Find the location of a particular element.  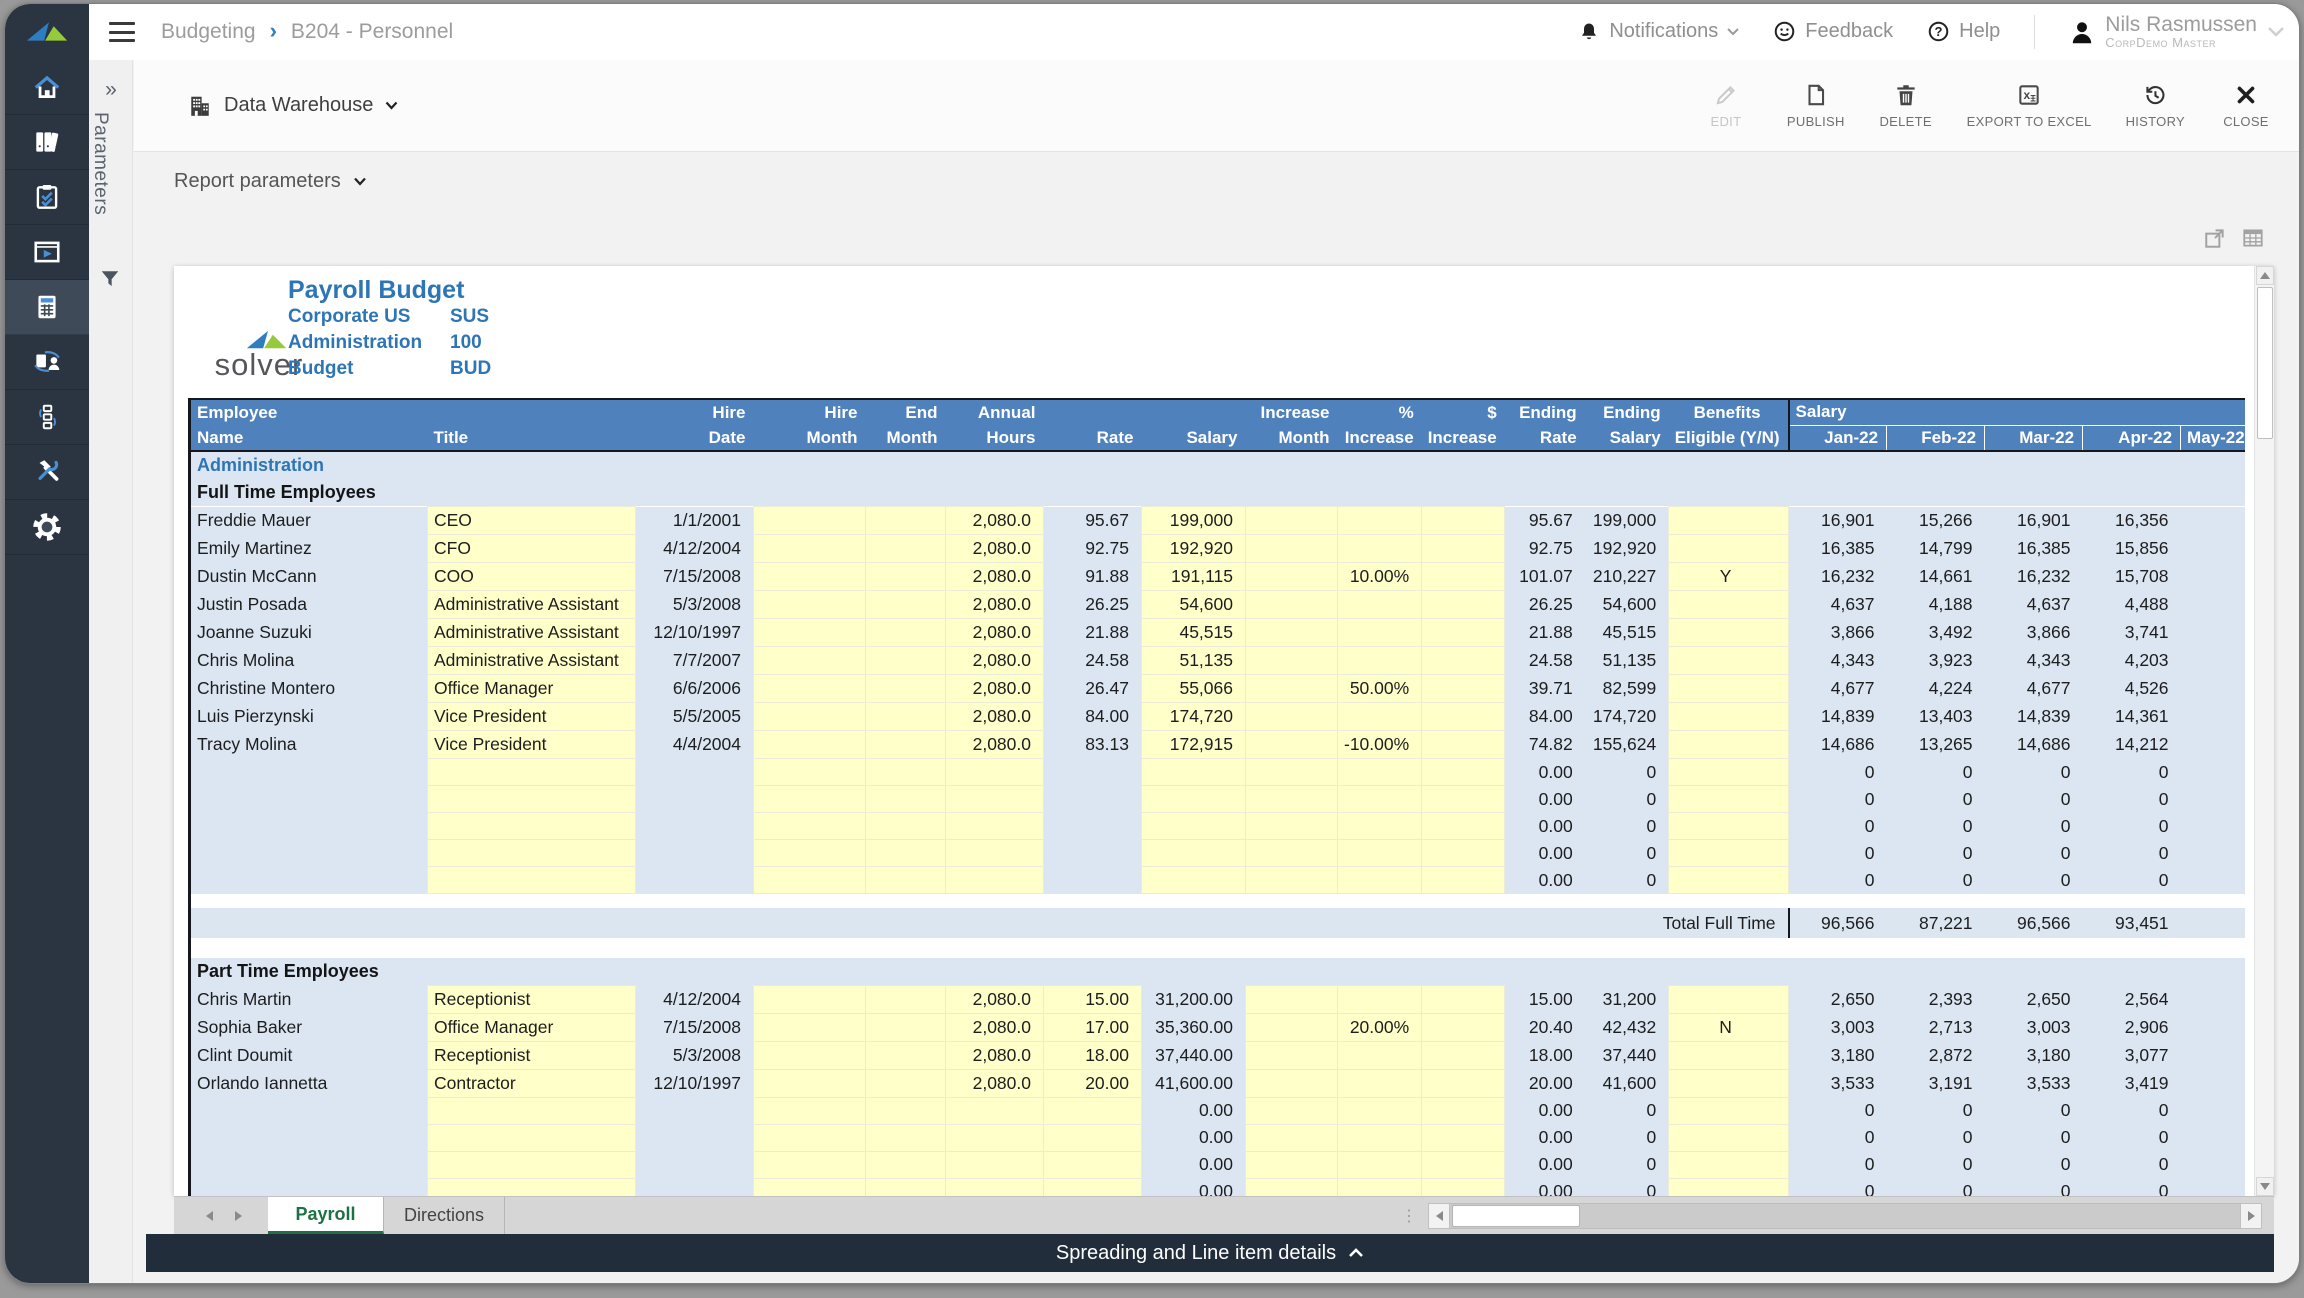

salary-cell: 172,915 is located at coordinates (1193, 744).